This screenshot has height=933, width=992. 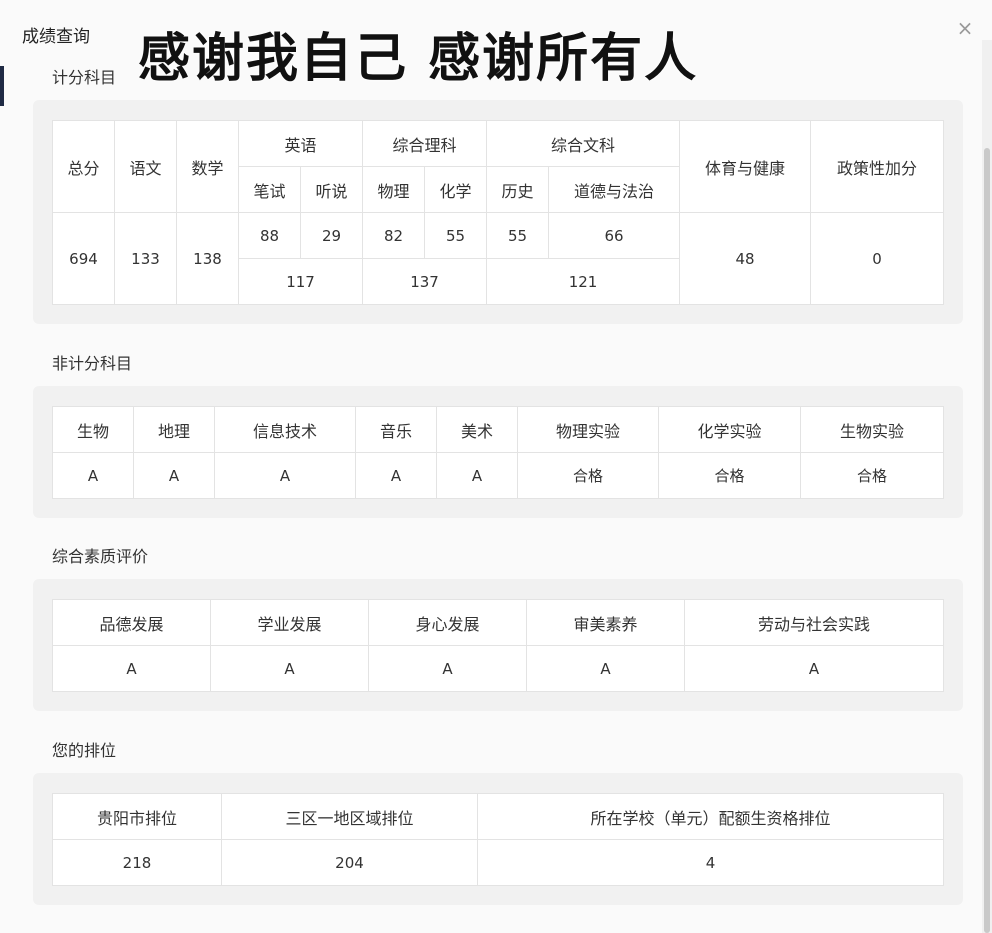 What do you see at coordinates (300, 281) in the screenshot?
I see `value-english-sum: 117` at bounding box center [300, 281].